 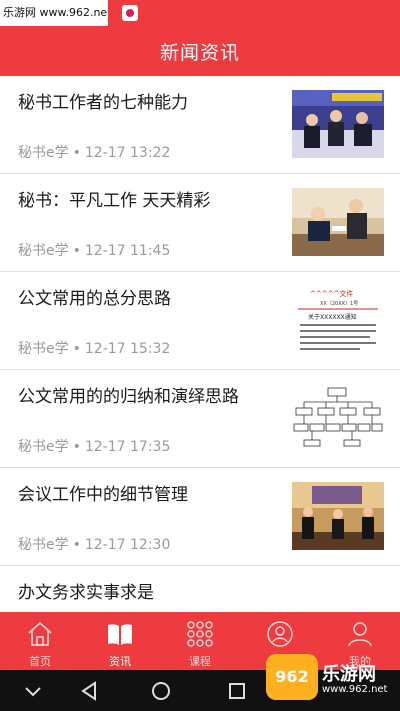 What do you see at coordinates (200, 223) in the screenshot?
I see `news-item: 秘书：平凡工作 天天精彩 秘书e学 • 12-17 11:45` at bounding box center [200, 223].